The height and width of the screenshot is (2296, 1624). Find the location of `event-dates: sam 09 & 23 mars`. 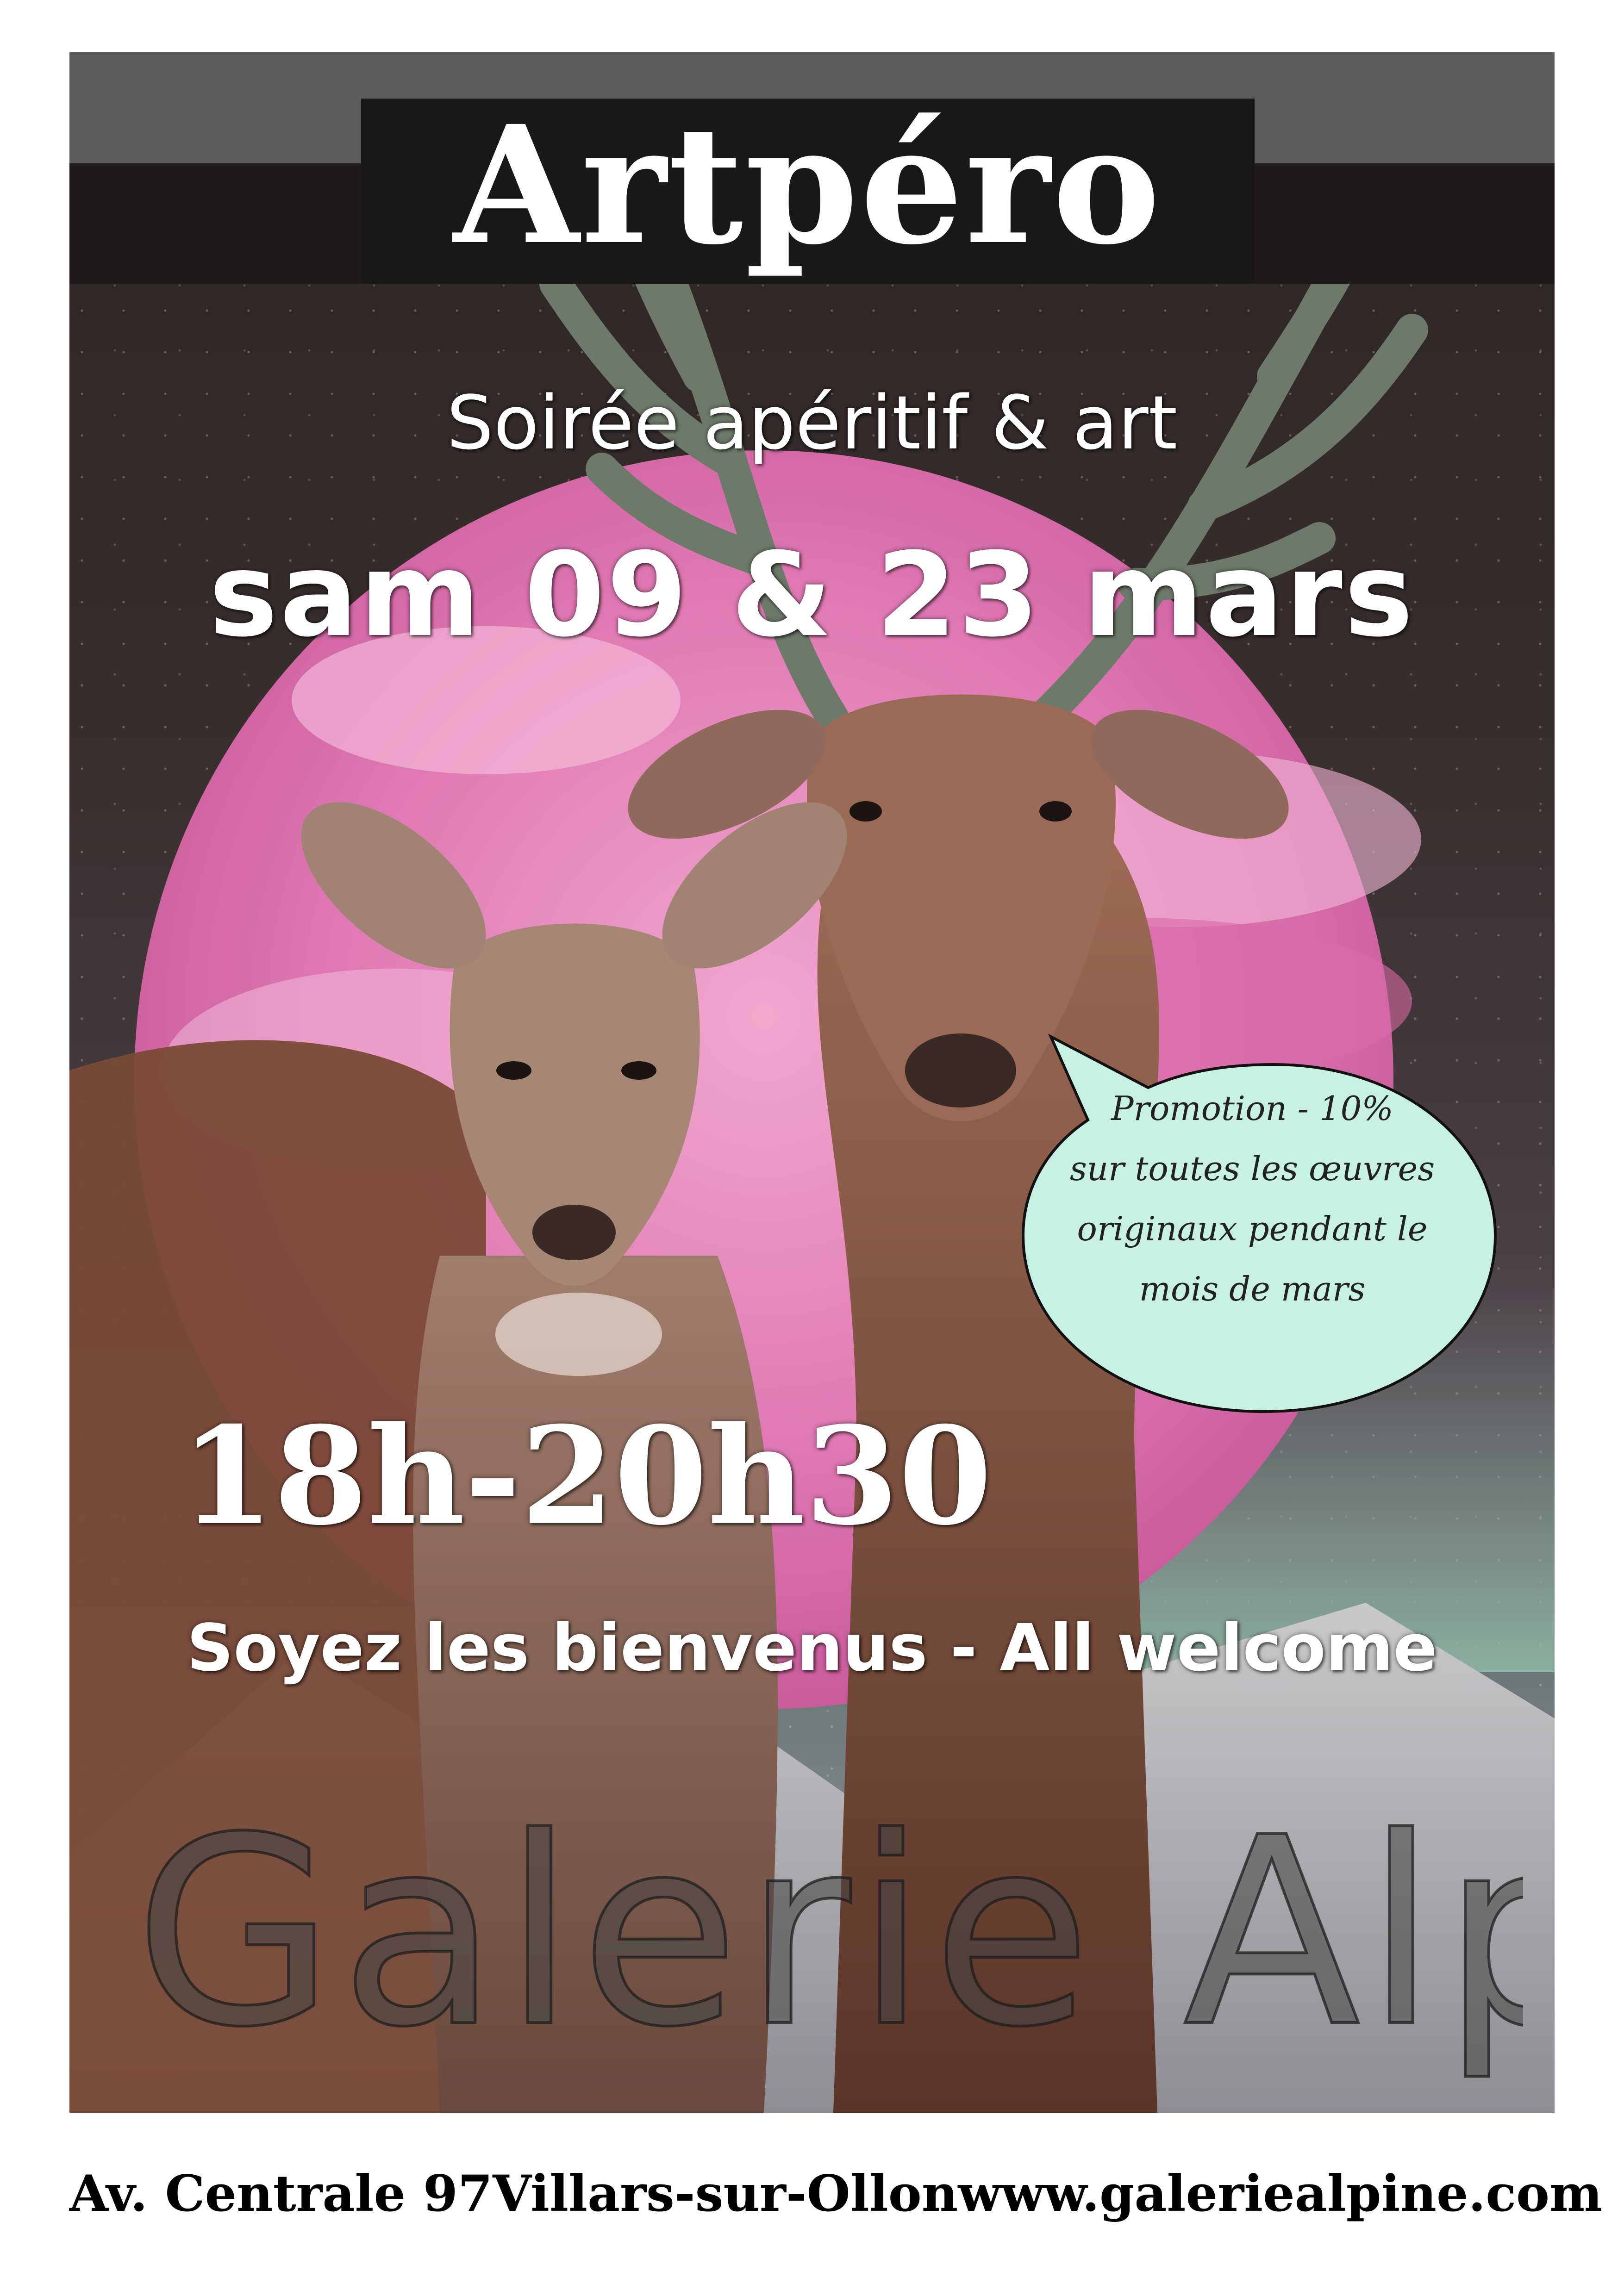

event-dates: sam 09 & 23 mars is located at coordinates (812, 595).